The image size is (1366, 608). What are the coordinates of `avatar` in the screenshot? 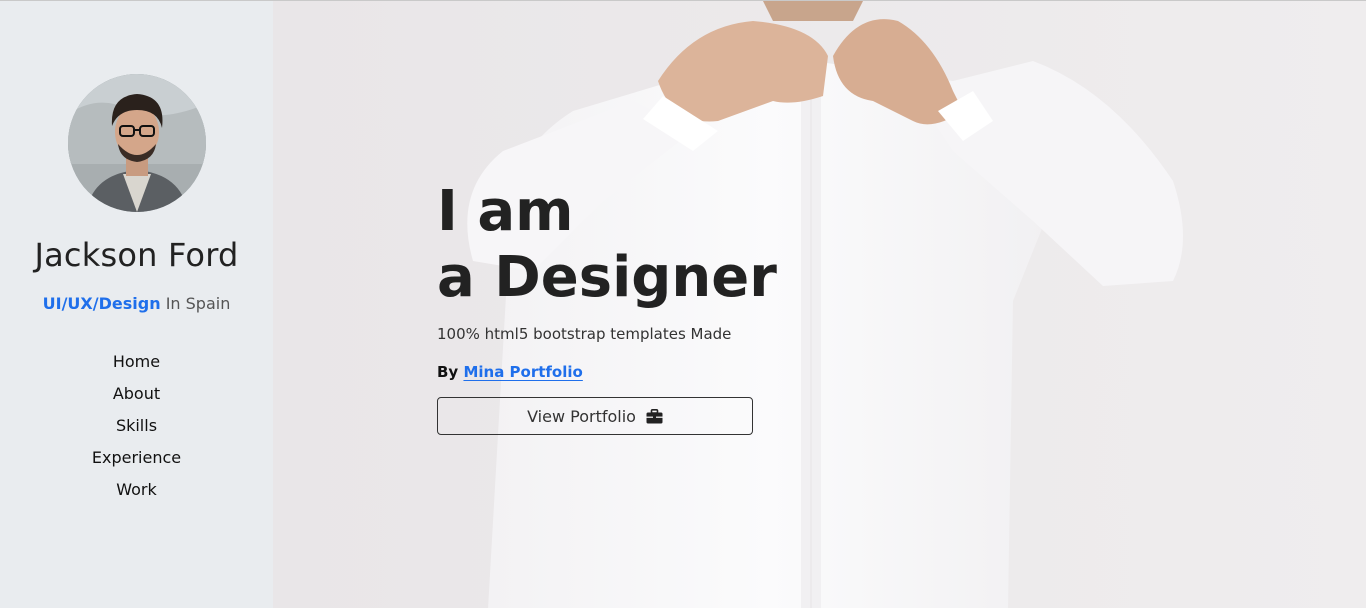 It's located at (136, 143).